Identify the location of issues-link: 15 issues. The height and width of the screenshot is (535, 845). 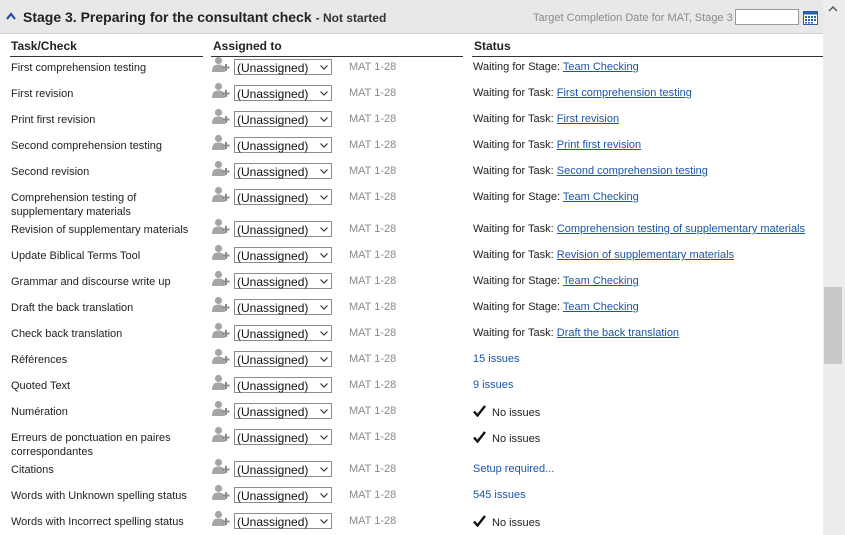
(496, 359).